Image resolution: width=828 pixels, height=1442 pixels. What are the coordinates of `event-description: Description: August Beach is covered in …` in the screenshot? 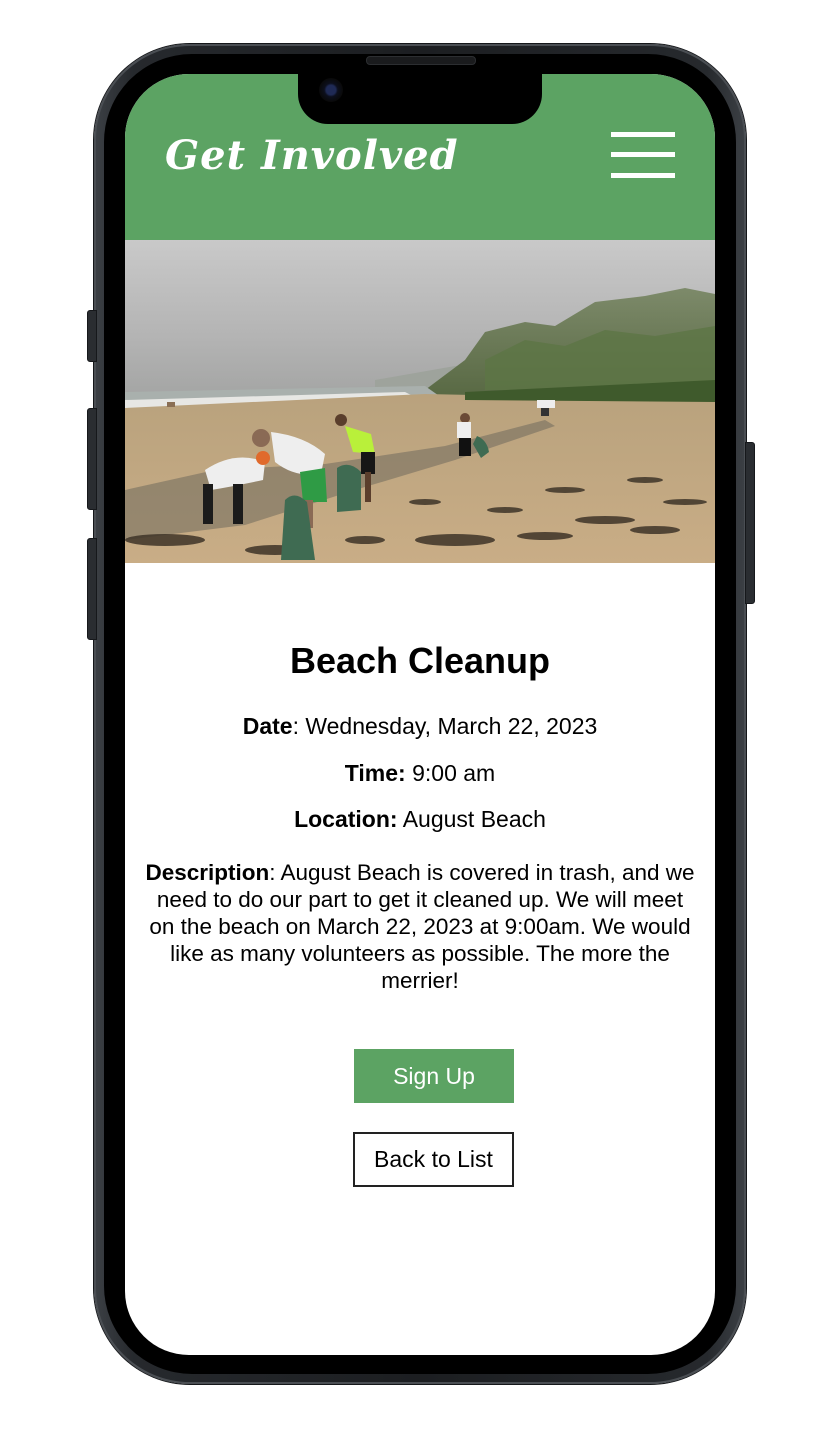 It's located at (420, 926).